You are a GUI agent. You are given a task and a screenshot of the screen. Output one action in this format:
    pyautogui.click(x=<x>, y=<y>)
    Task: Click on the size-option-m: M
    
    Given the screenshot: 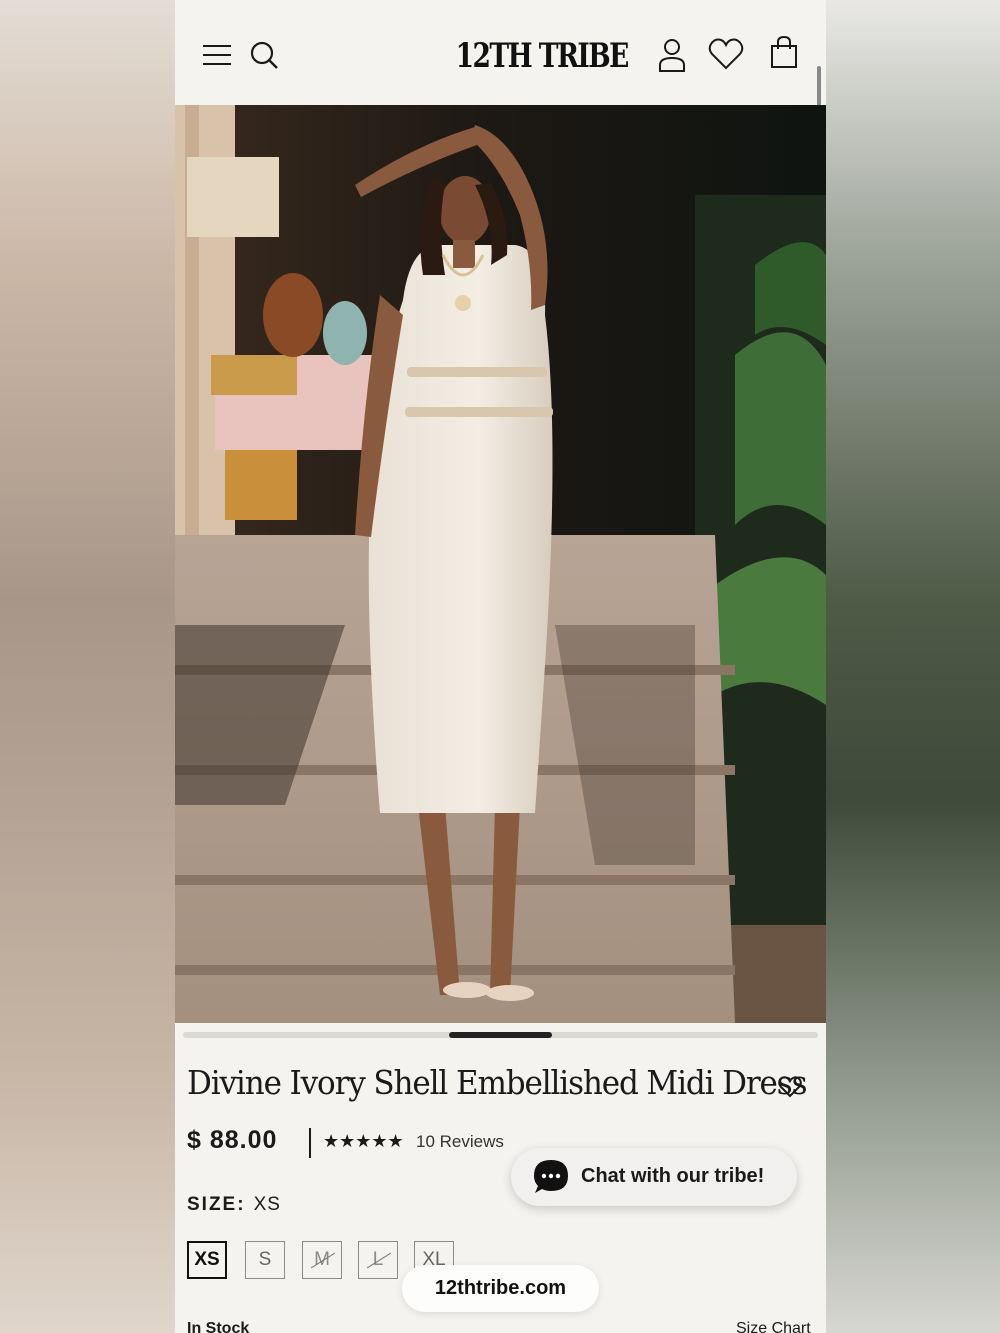 What is the action you would take?
    pyautogui.click(x=322, y=1260)
    